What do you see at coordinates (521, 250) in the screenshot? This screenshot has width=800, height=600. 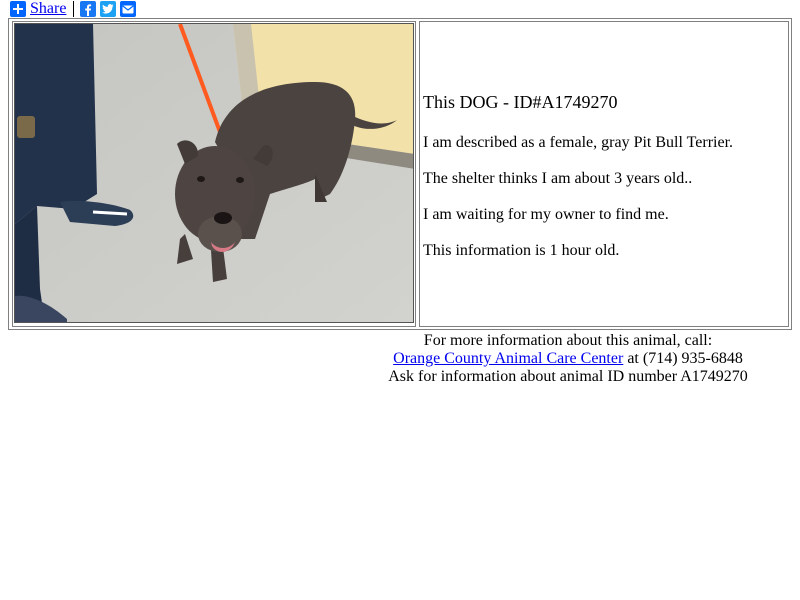 I see `freshness-line: This information is 1 hour old.` at bounding box center [521, 250].